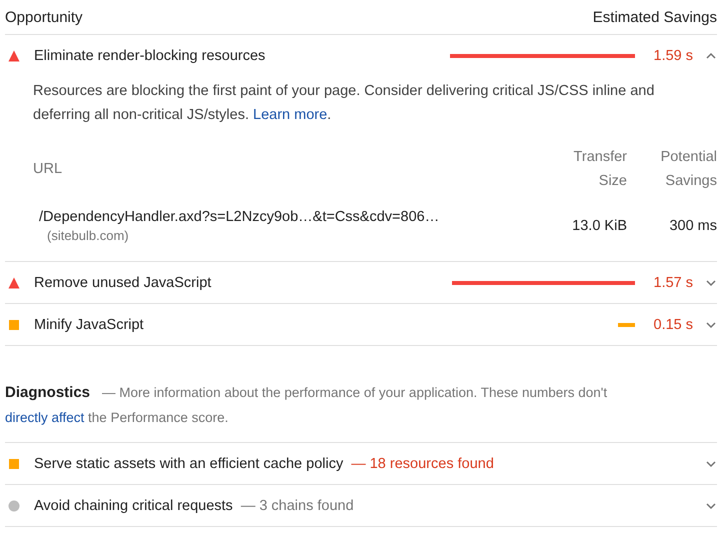 The image size is (724, 555). I want to click on savings-bar, so click(626, 324).